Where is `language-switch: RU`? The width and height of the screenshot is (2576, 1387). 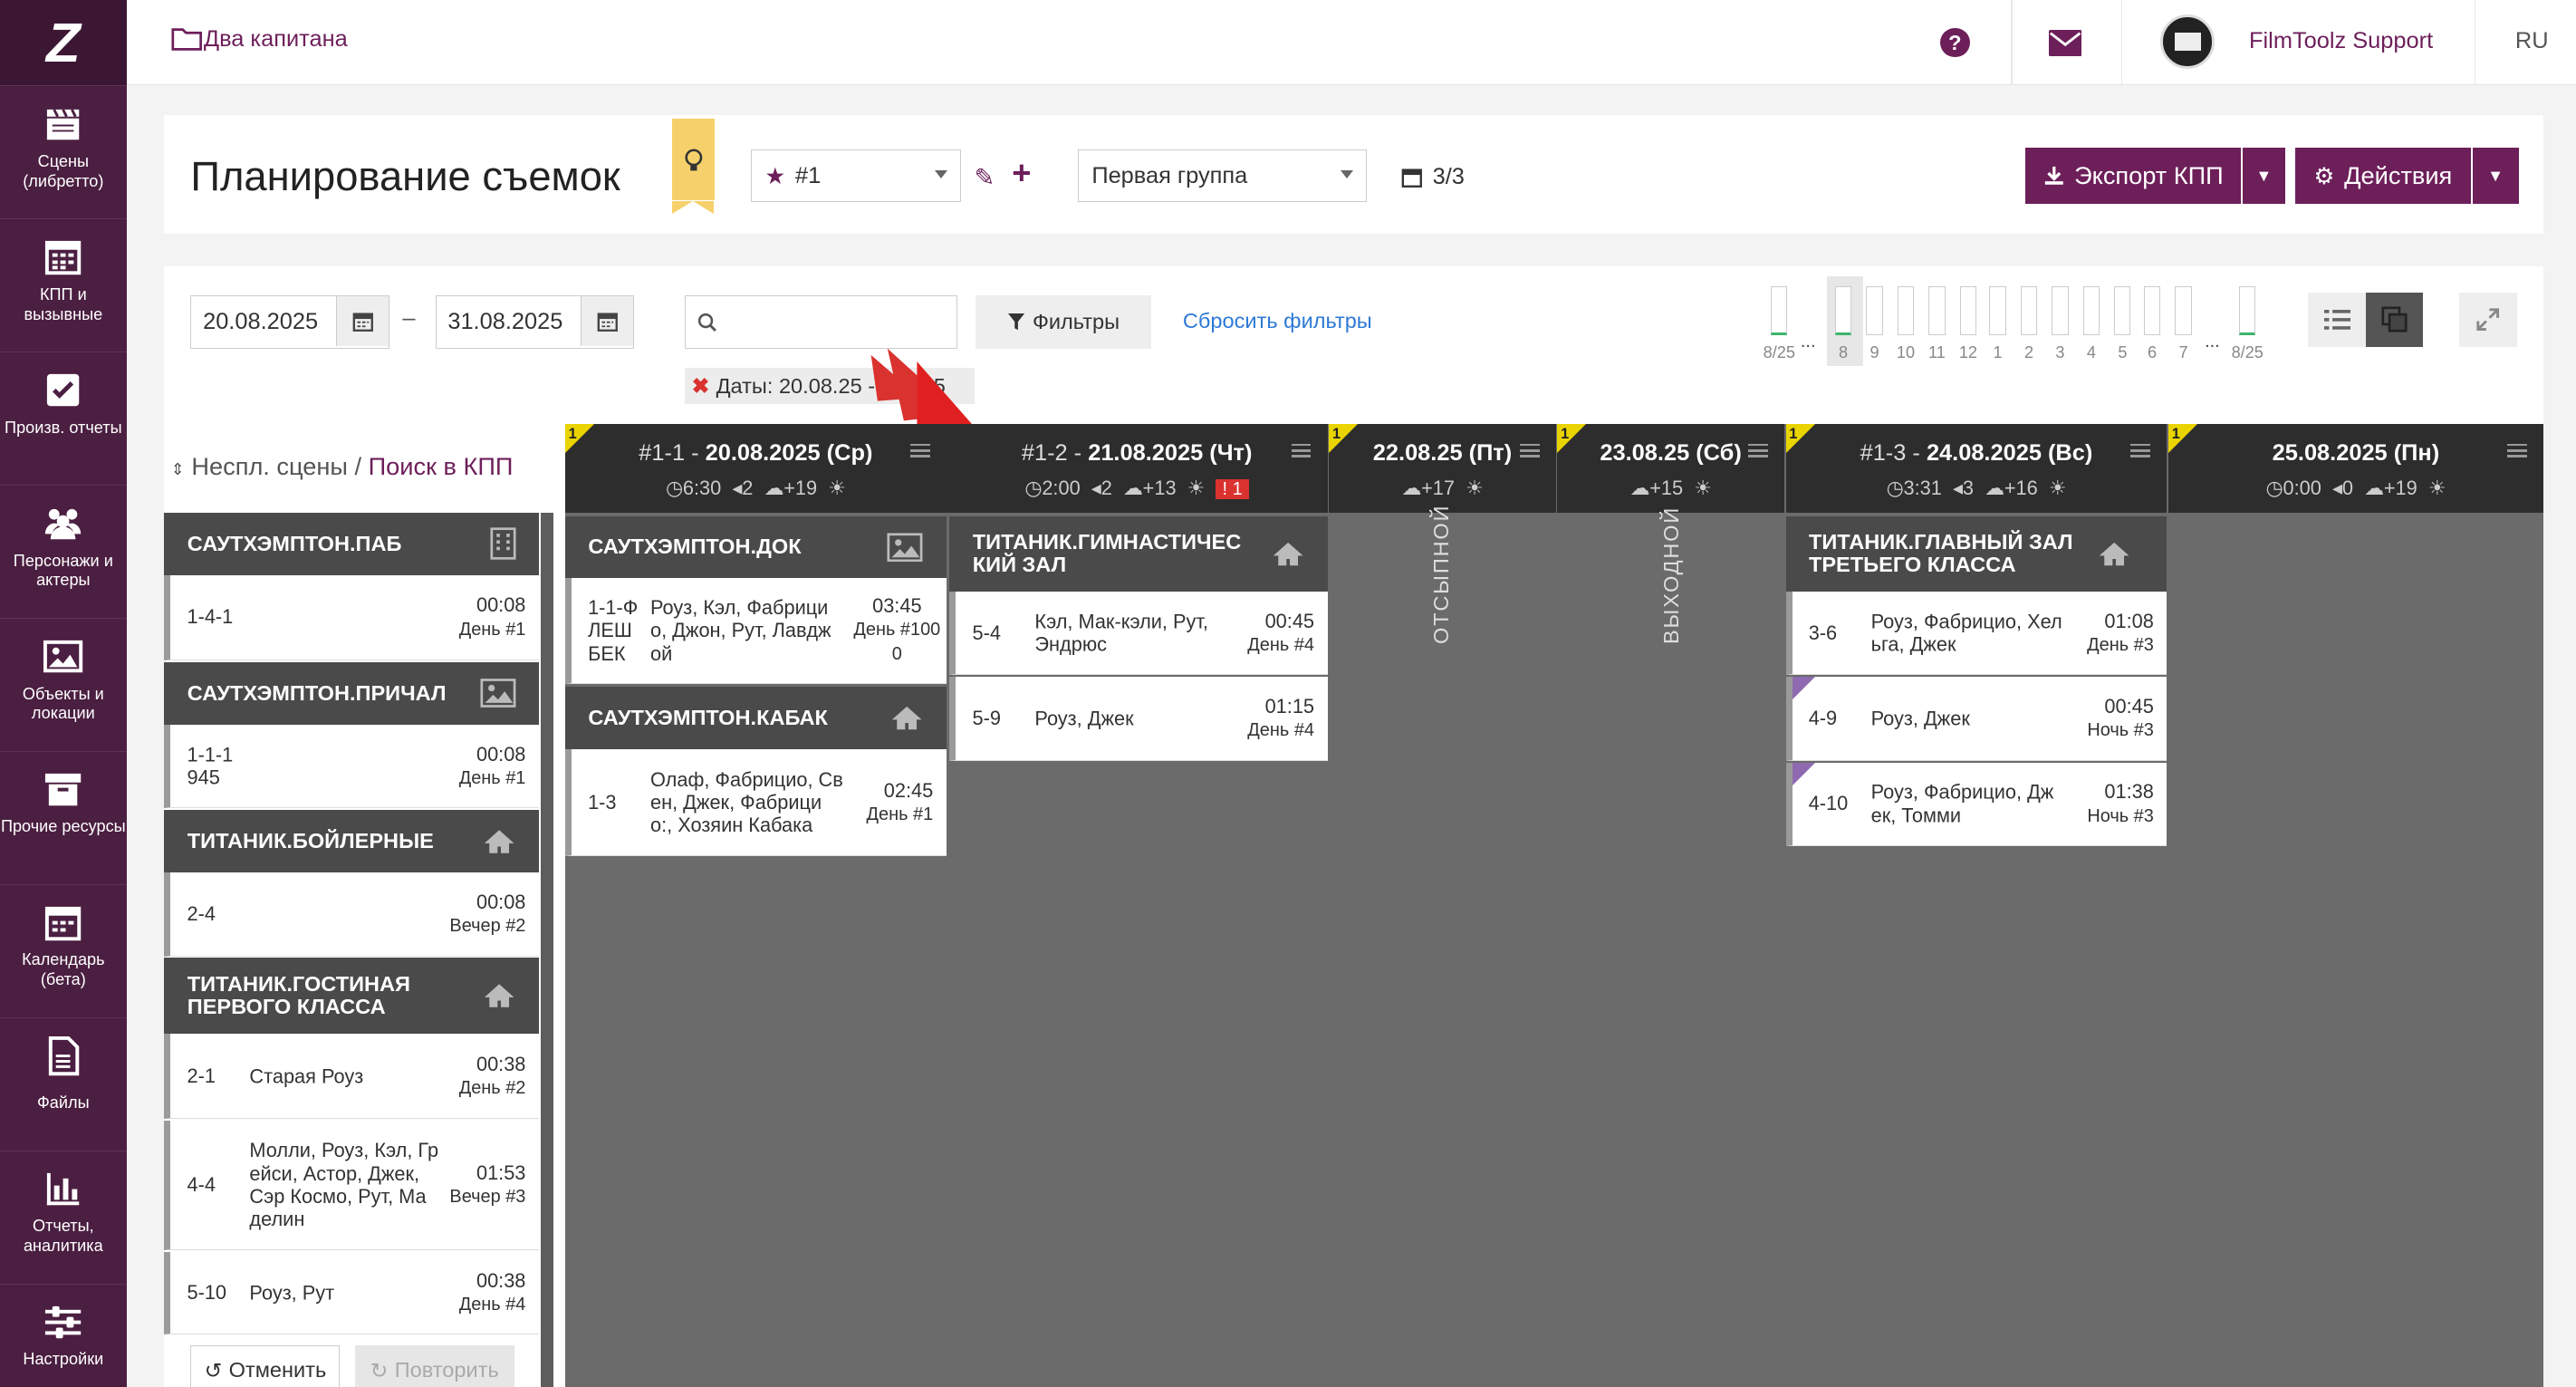 language-switch: RU is located at coordinates (2532, 41).